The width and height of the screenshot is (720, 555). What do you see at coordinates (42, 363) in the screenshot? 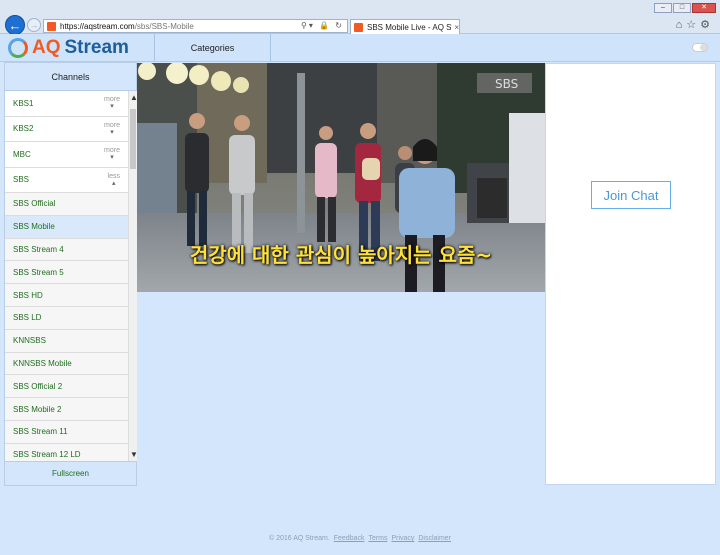
I see `channel-item-label: KNNSBS Mobile` at bounding box center [42, 363].